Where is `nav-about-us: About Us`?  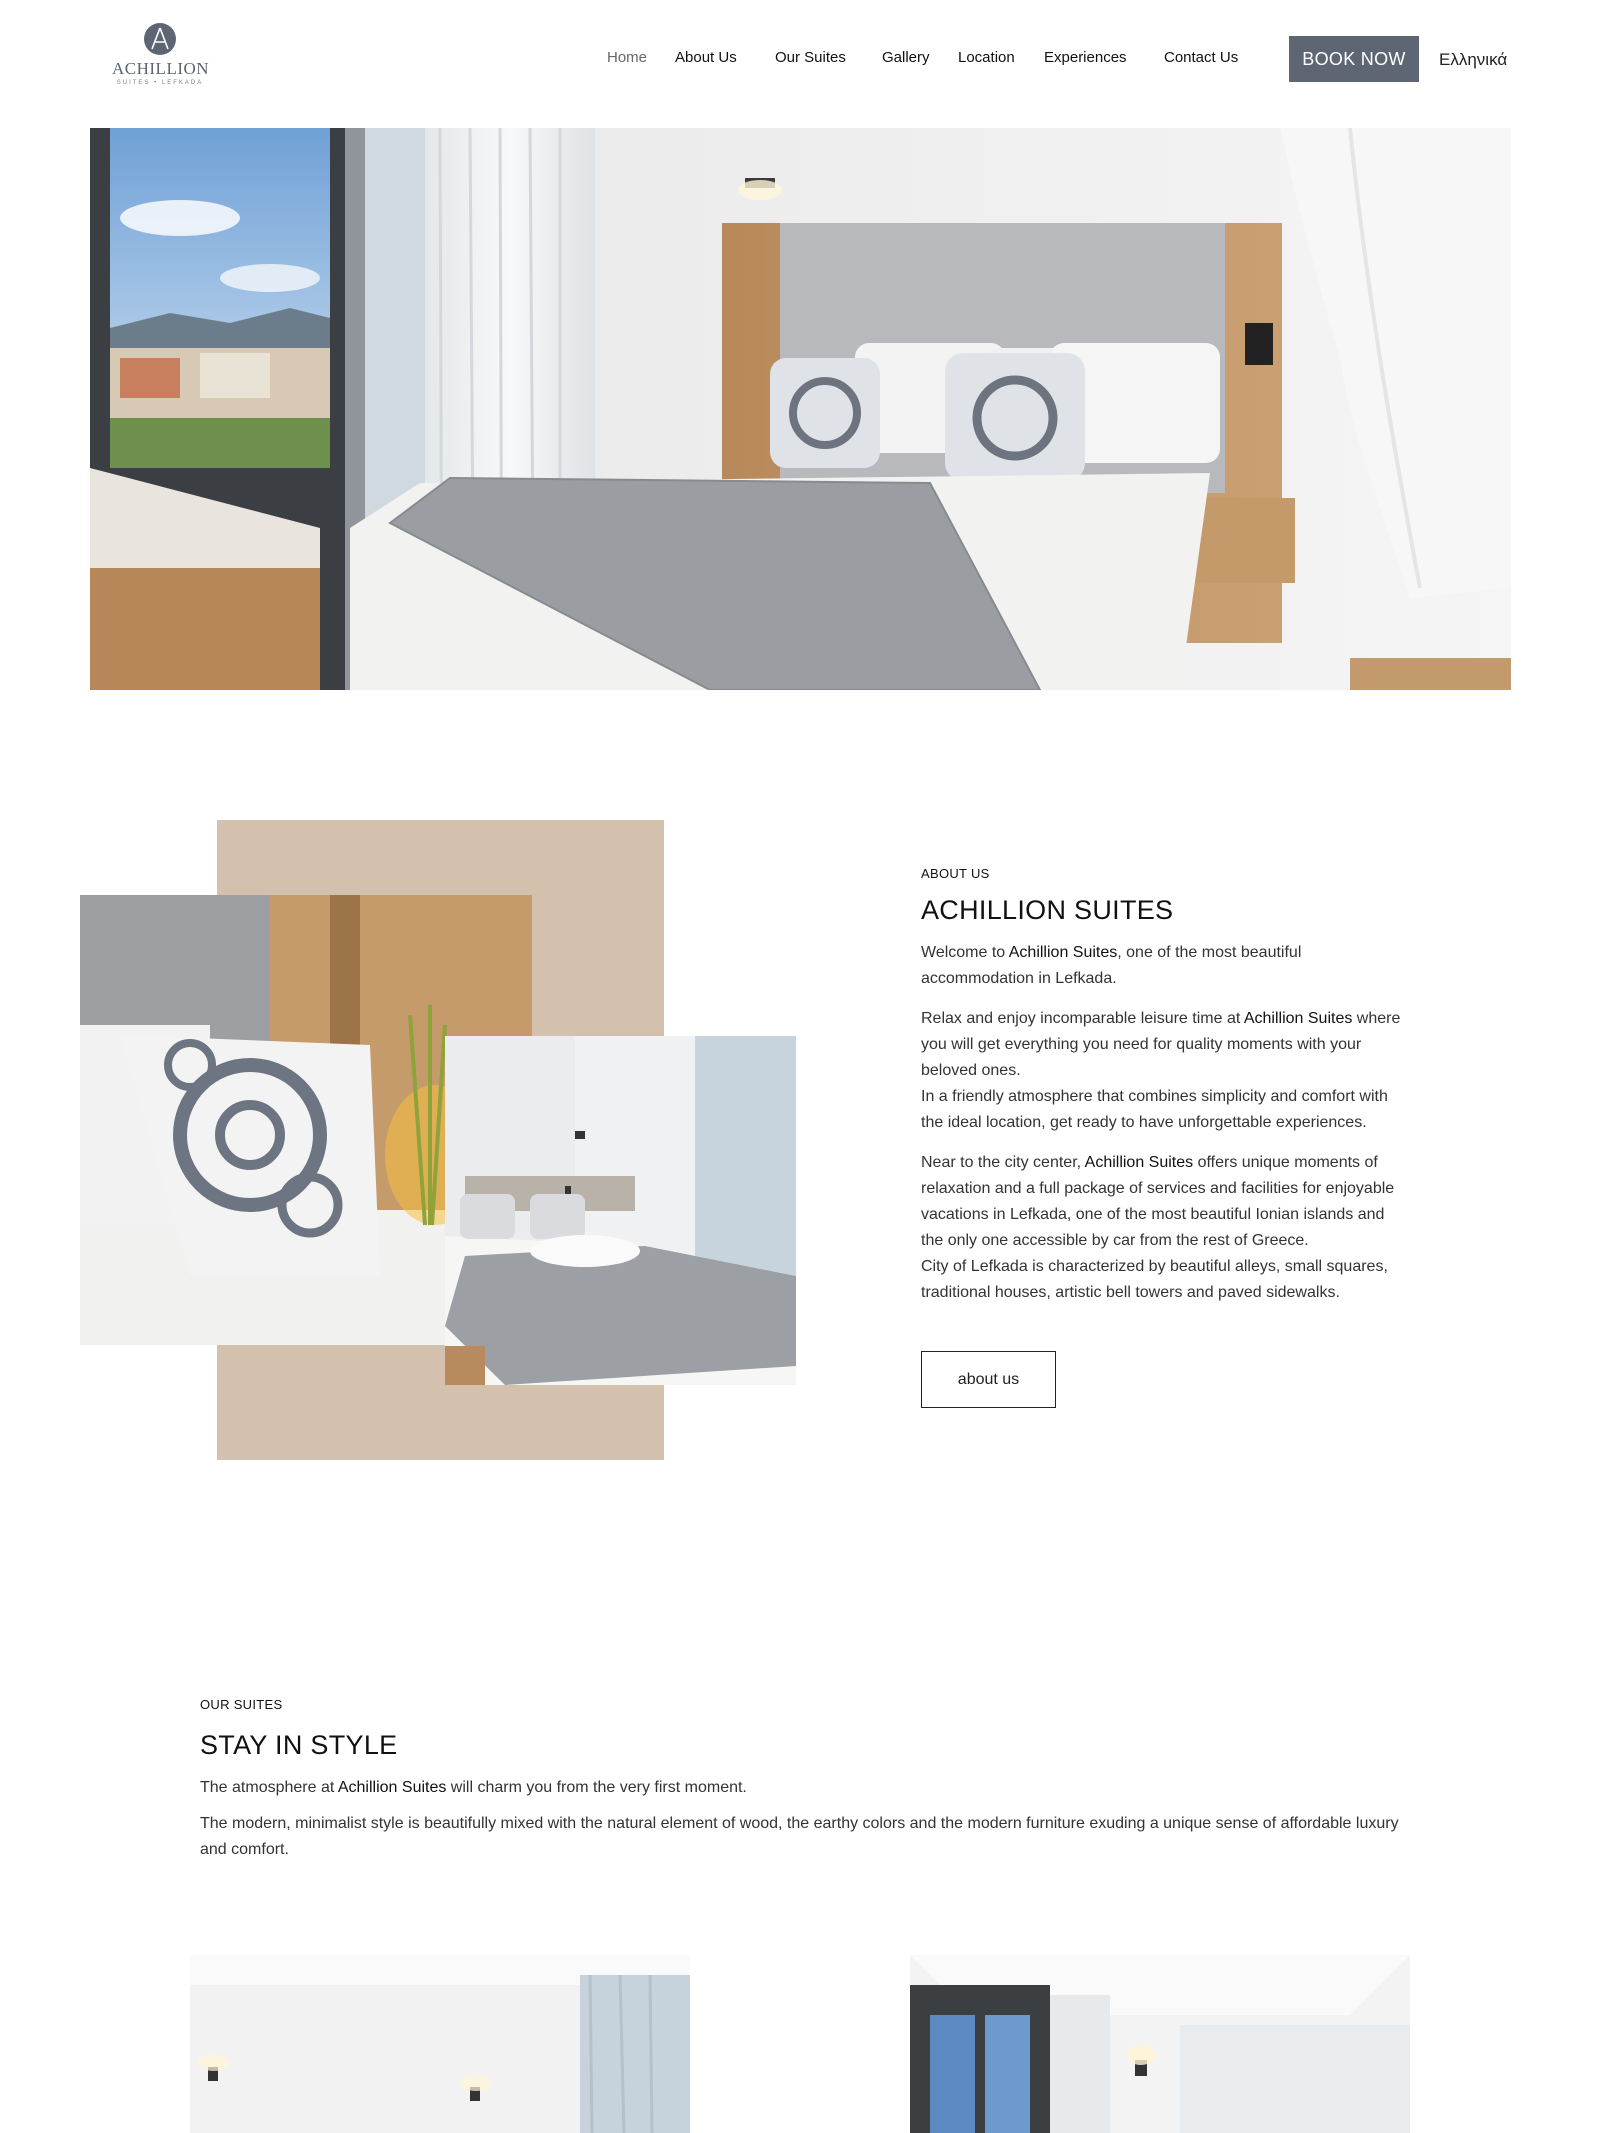
nav-about-us: About Us is located at coordinates (706, 57).